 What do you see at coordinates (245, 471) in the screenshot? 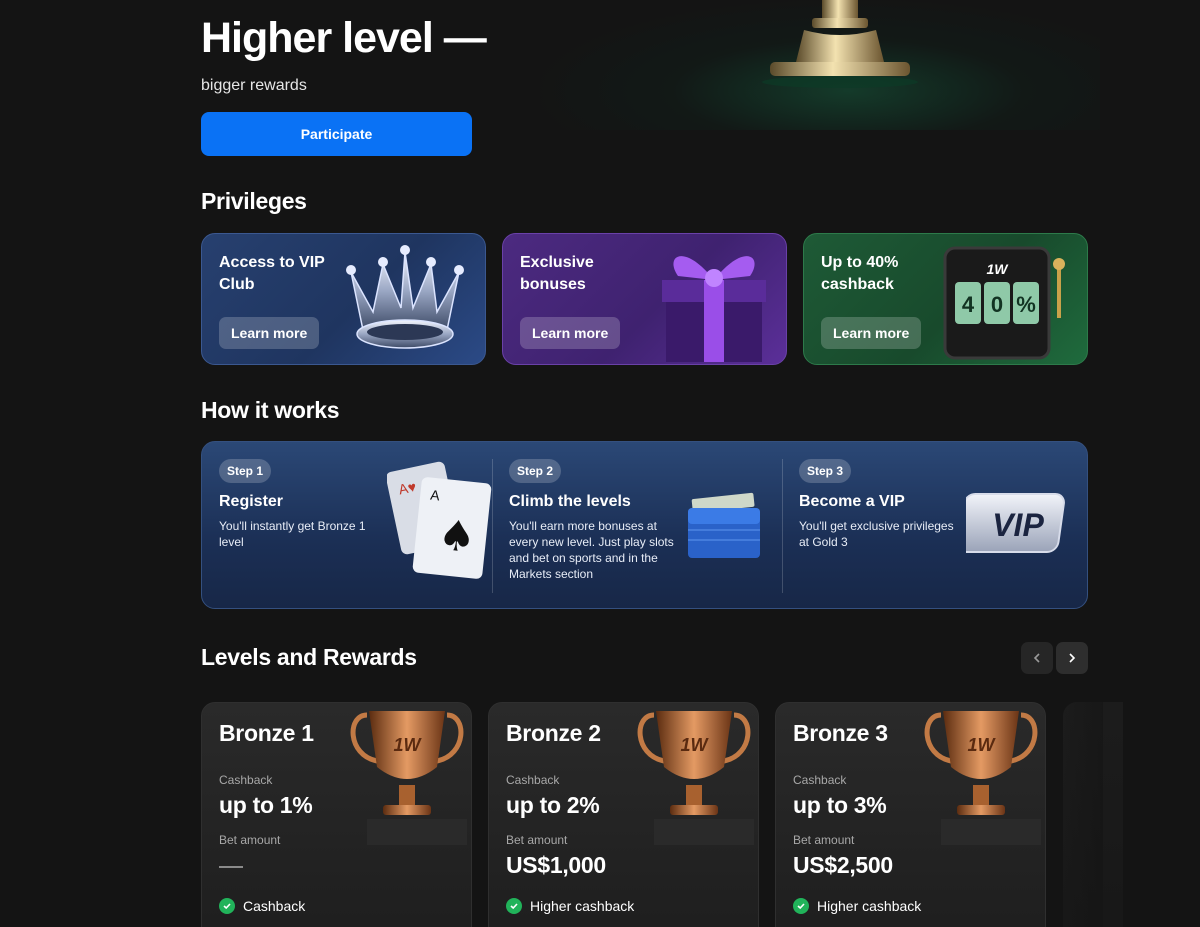
I see `step-badge: Step 1` at bounding box center [245, 471].